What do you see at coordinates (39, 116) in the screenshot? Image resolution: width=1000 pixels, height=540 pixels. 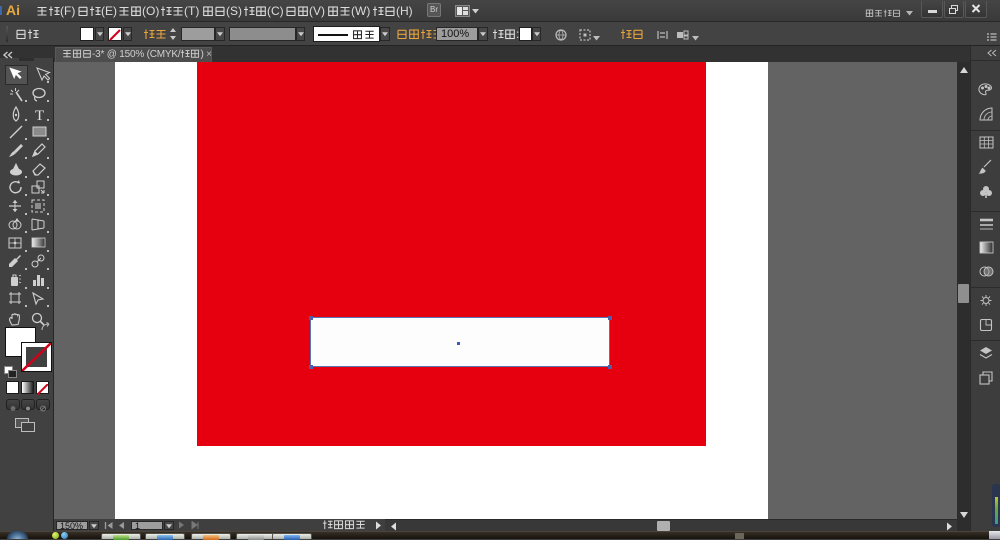 I see `svg-text: T` at bounding box center [39, 116].